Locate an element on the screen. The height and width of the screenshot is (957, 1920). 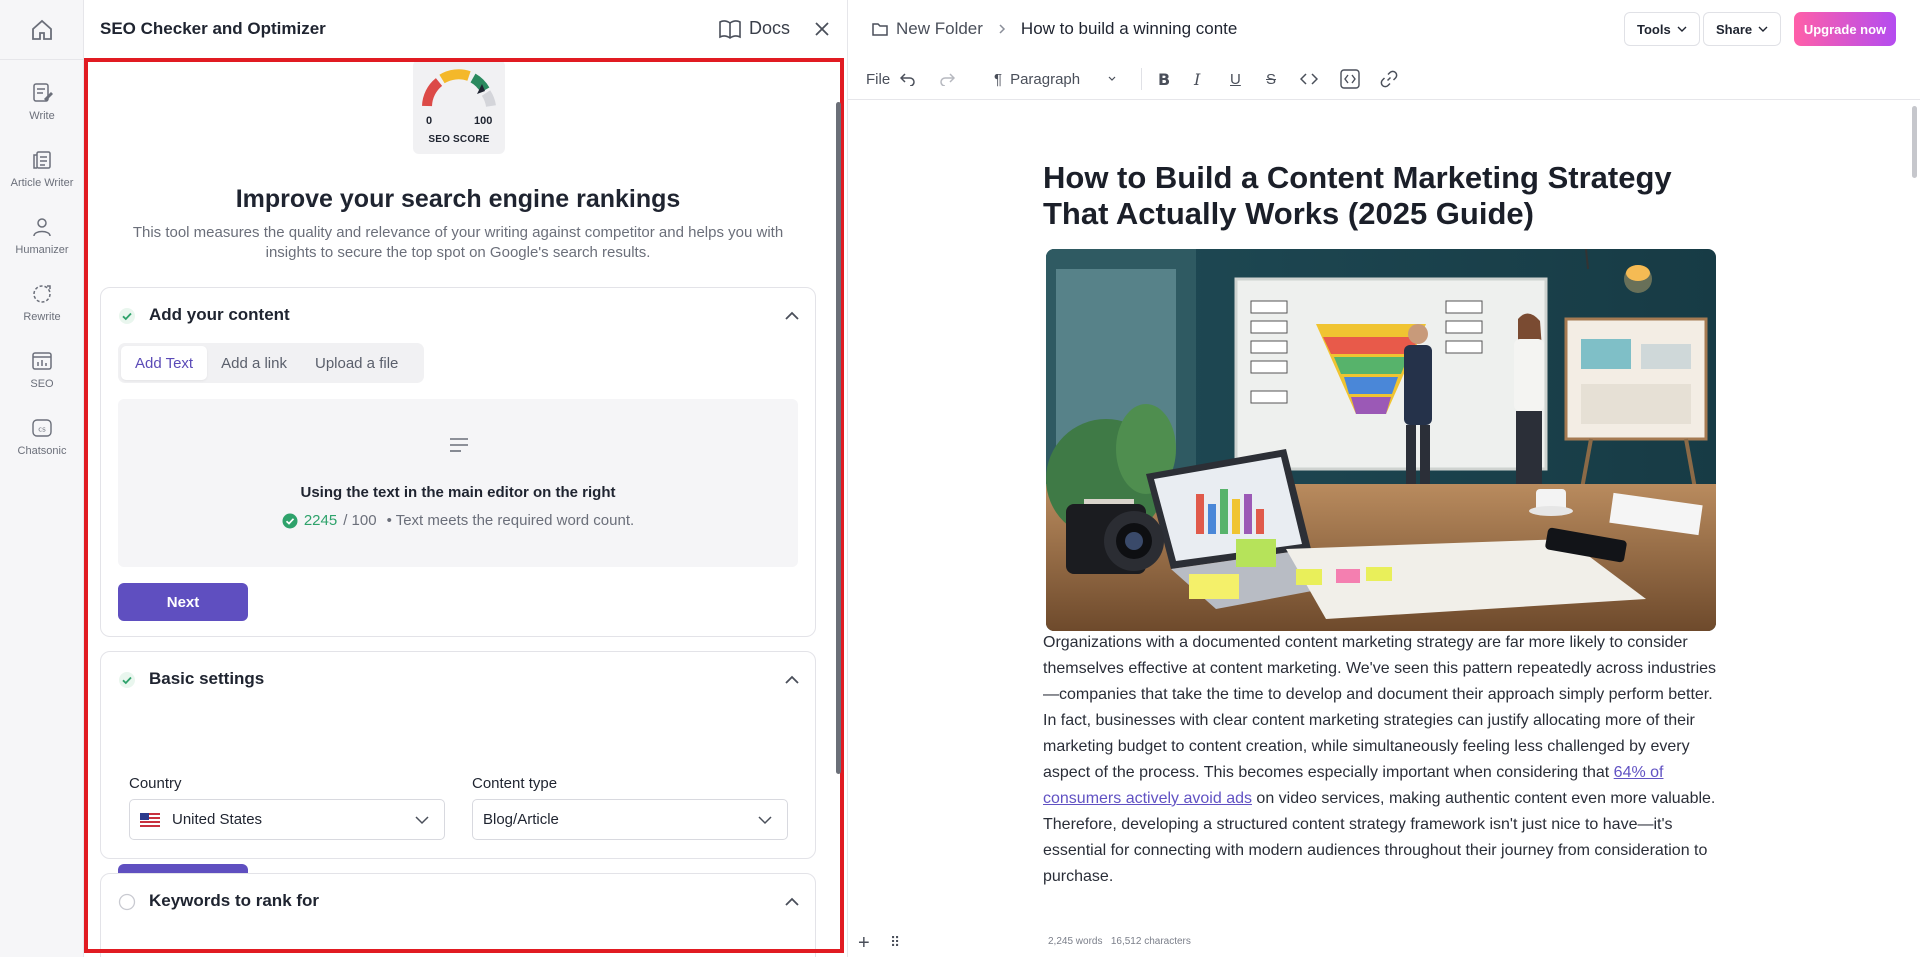
rail-item-label: Chatsonic is located at coordinates (42, 451).